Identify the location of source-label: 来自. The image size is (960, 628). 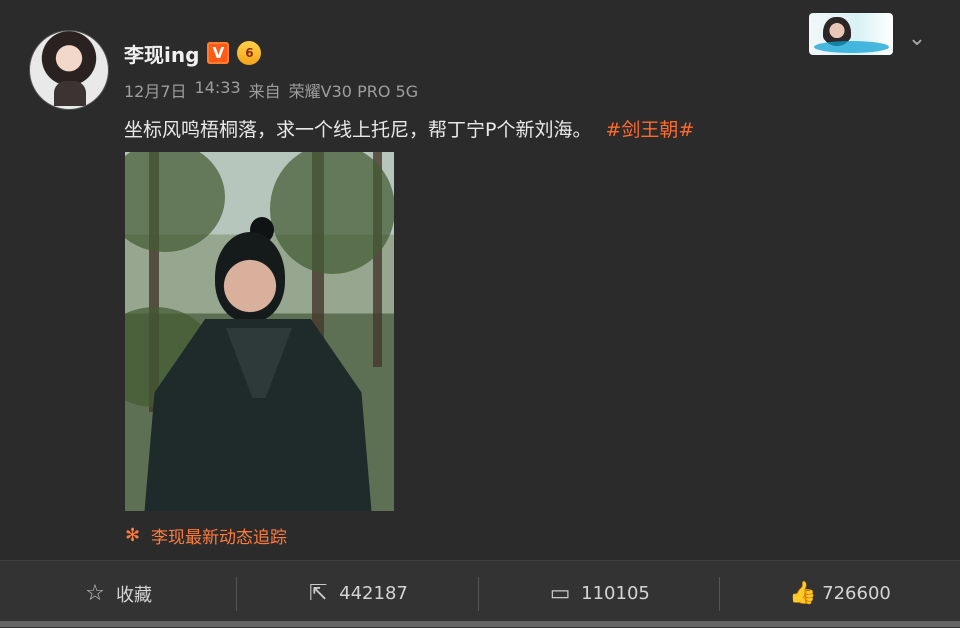
(264, 91).